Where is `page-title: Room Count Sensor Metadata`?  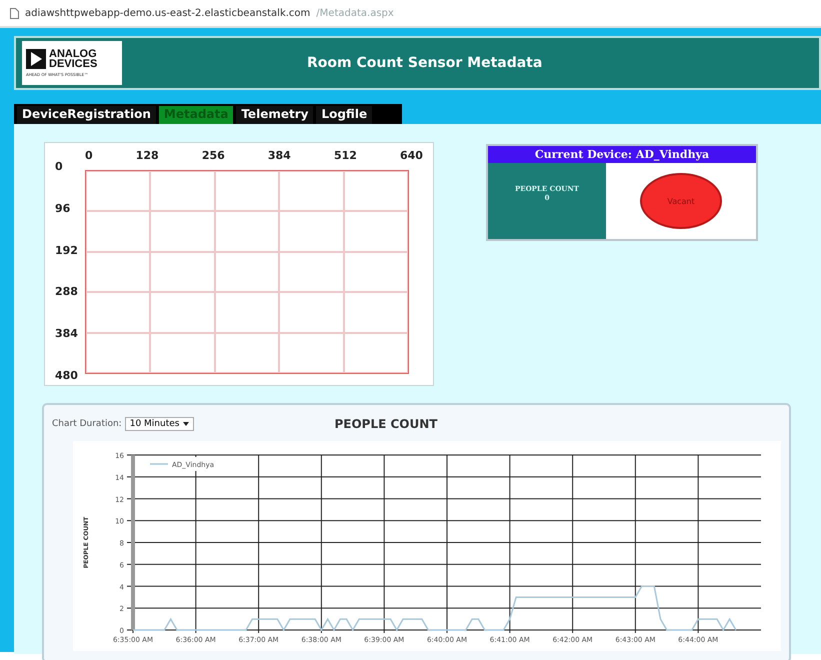
page-title: Room Count Sensor Metadata is located at coordinates (424, 63).